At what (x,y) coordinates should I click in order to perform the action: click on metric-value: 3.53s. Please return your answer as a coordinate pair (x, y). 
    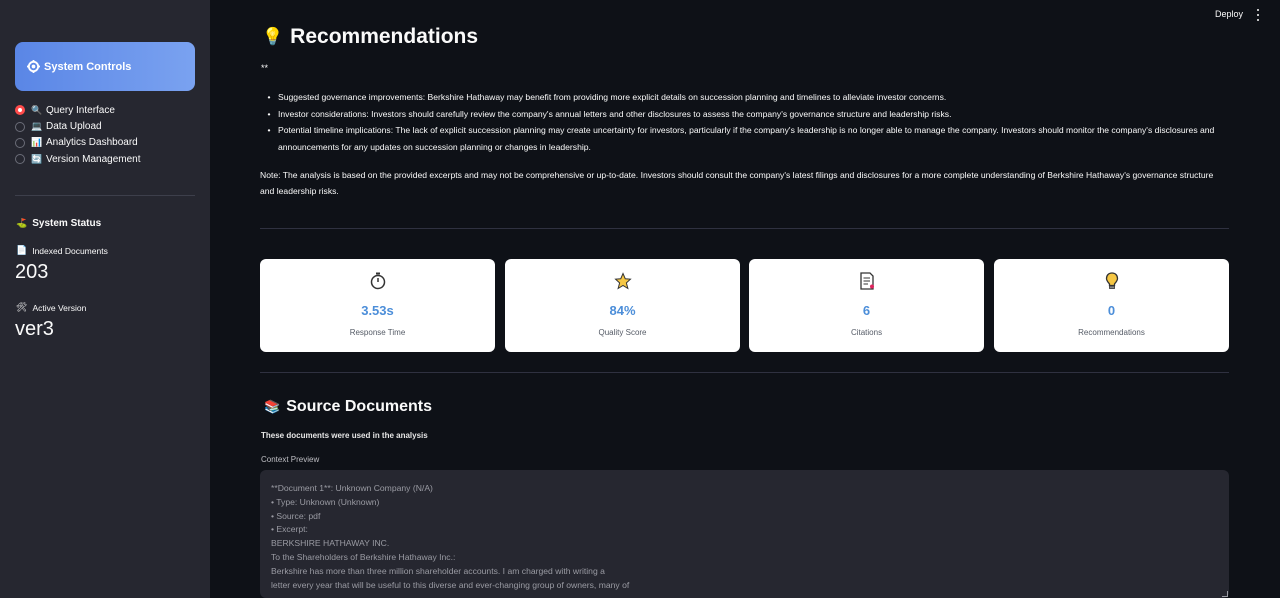
    Looking at the image, I should click on (377, 310).